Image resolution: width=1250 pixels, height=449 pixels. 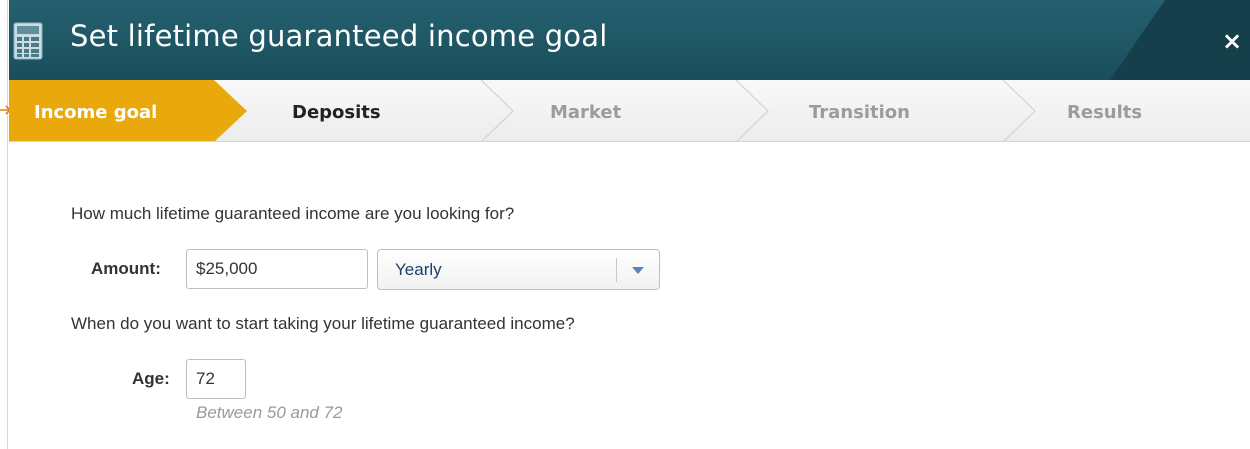 What do you see at coordinates (1104, 112) in the screenshot?
I see `step-results: Results` at bounding box center [1104, 112].